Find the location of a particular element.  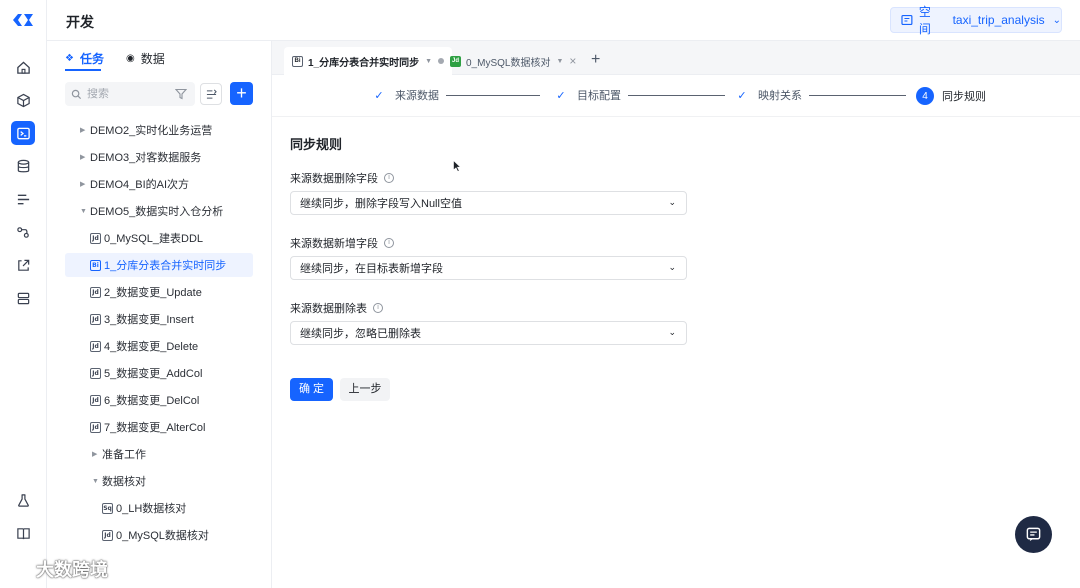

step-sync-rules: 4 同步规则 is located at coordinates (951, 96).